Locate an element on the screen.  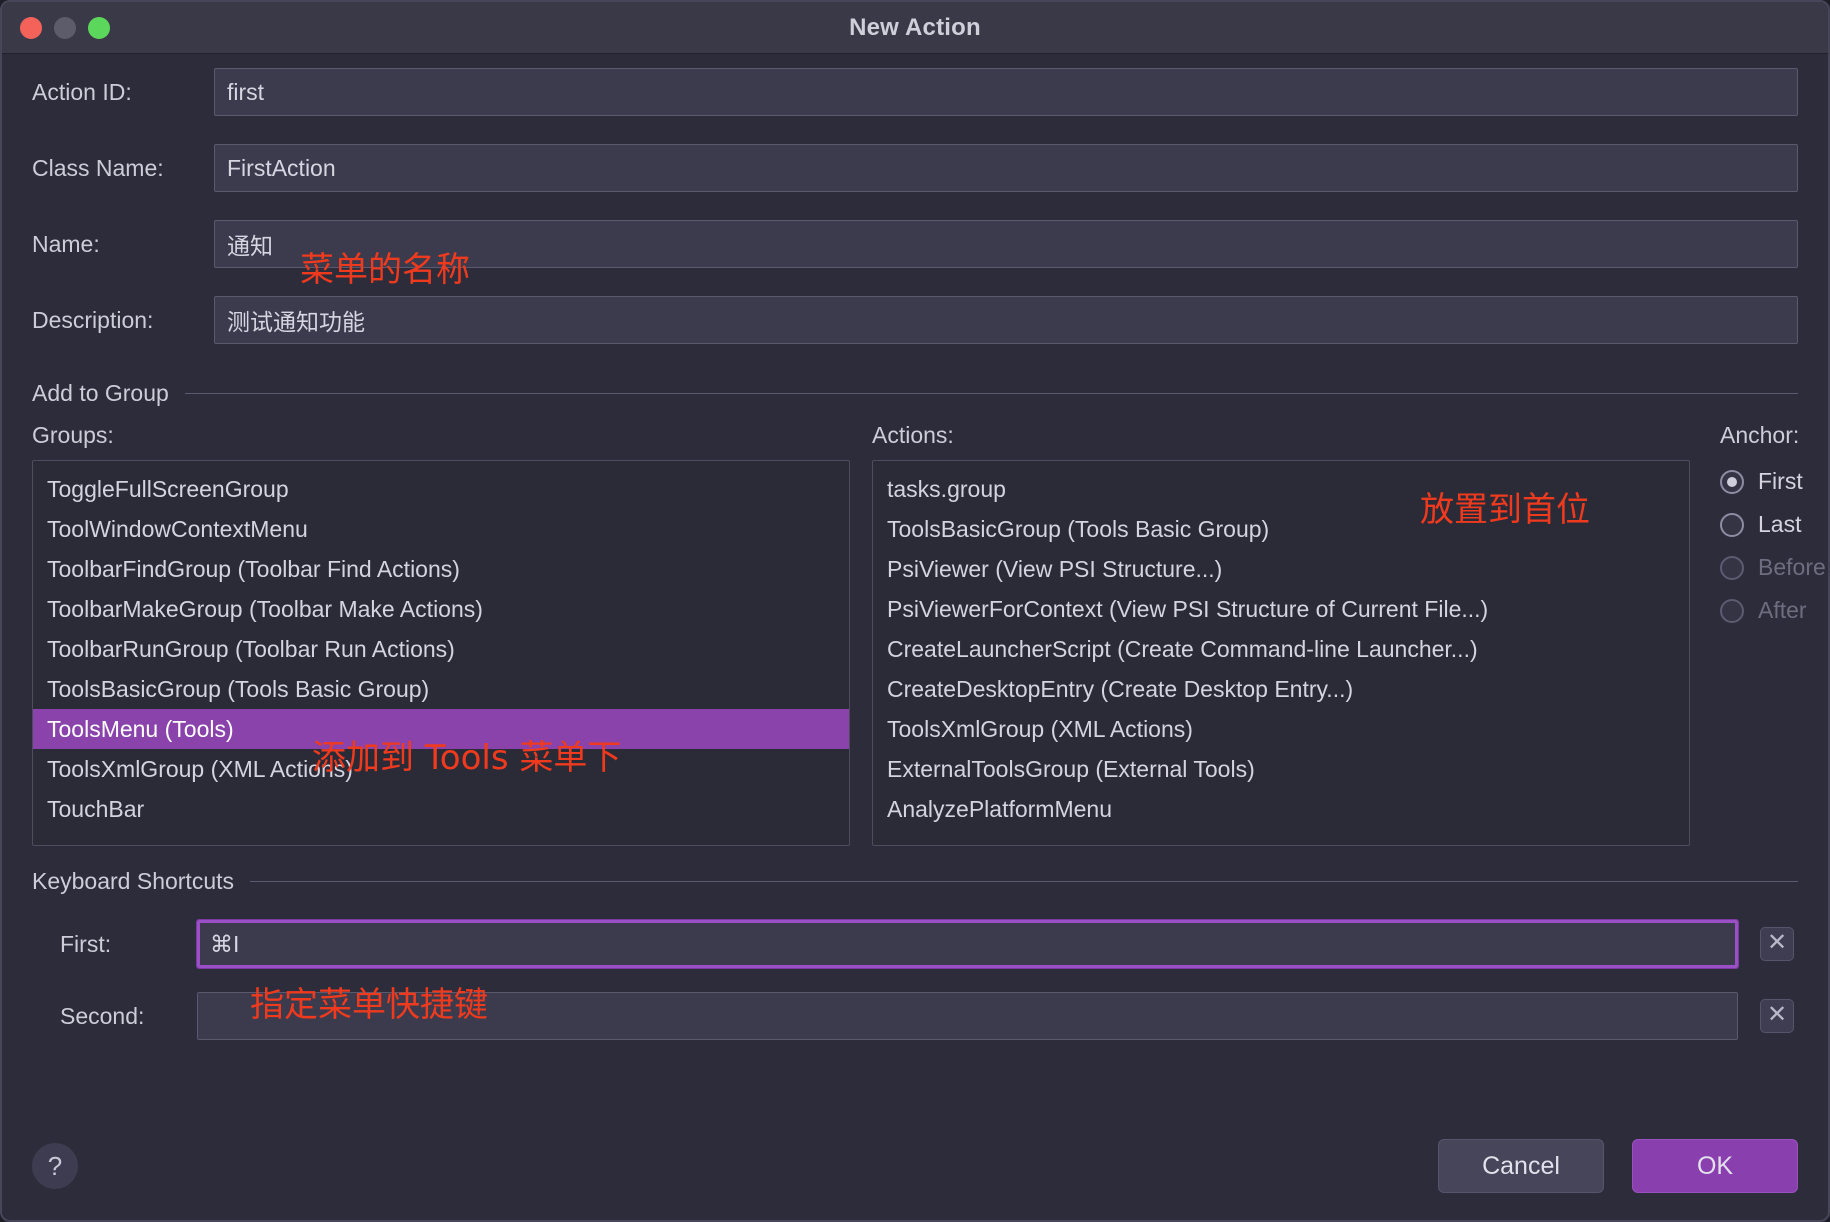
title-bar: New Action is located at coordinates (915, 28).